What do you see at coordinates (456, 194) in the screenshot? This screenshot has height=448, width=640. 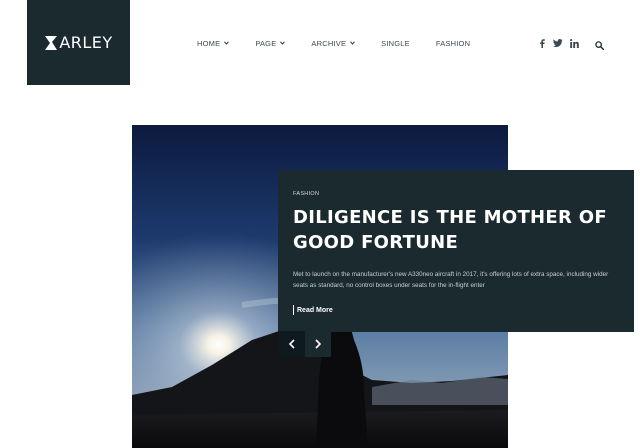 I see `post-category-label: FASHION` at bounding box center [456, 194].